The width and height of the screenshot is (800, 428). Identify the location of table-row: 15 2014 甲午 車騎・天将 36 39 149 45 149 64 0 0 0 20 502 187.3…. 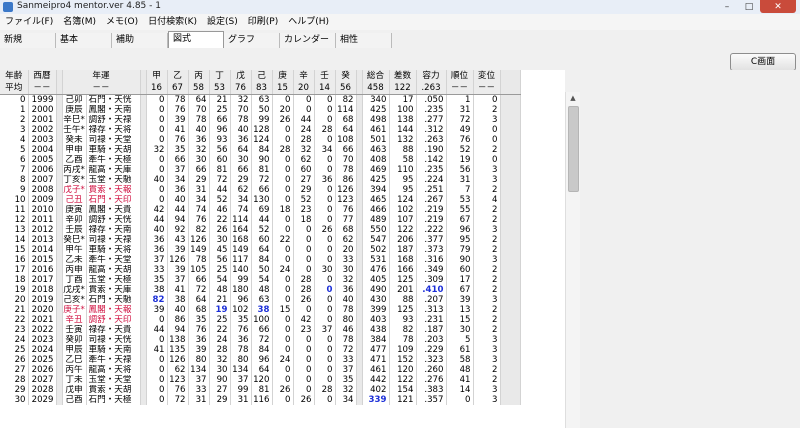
(260, 250).